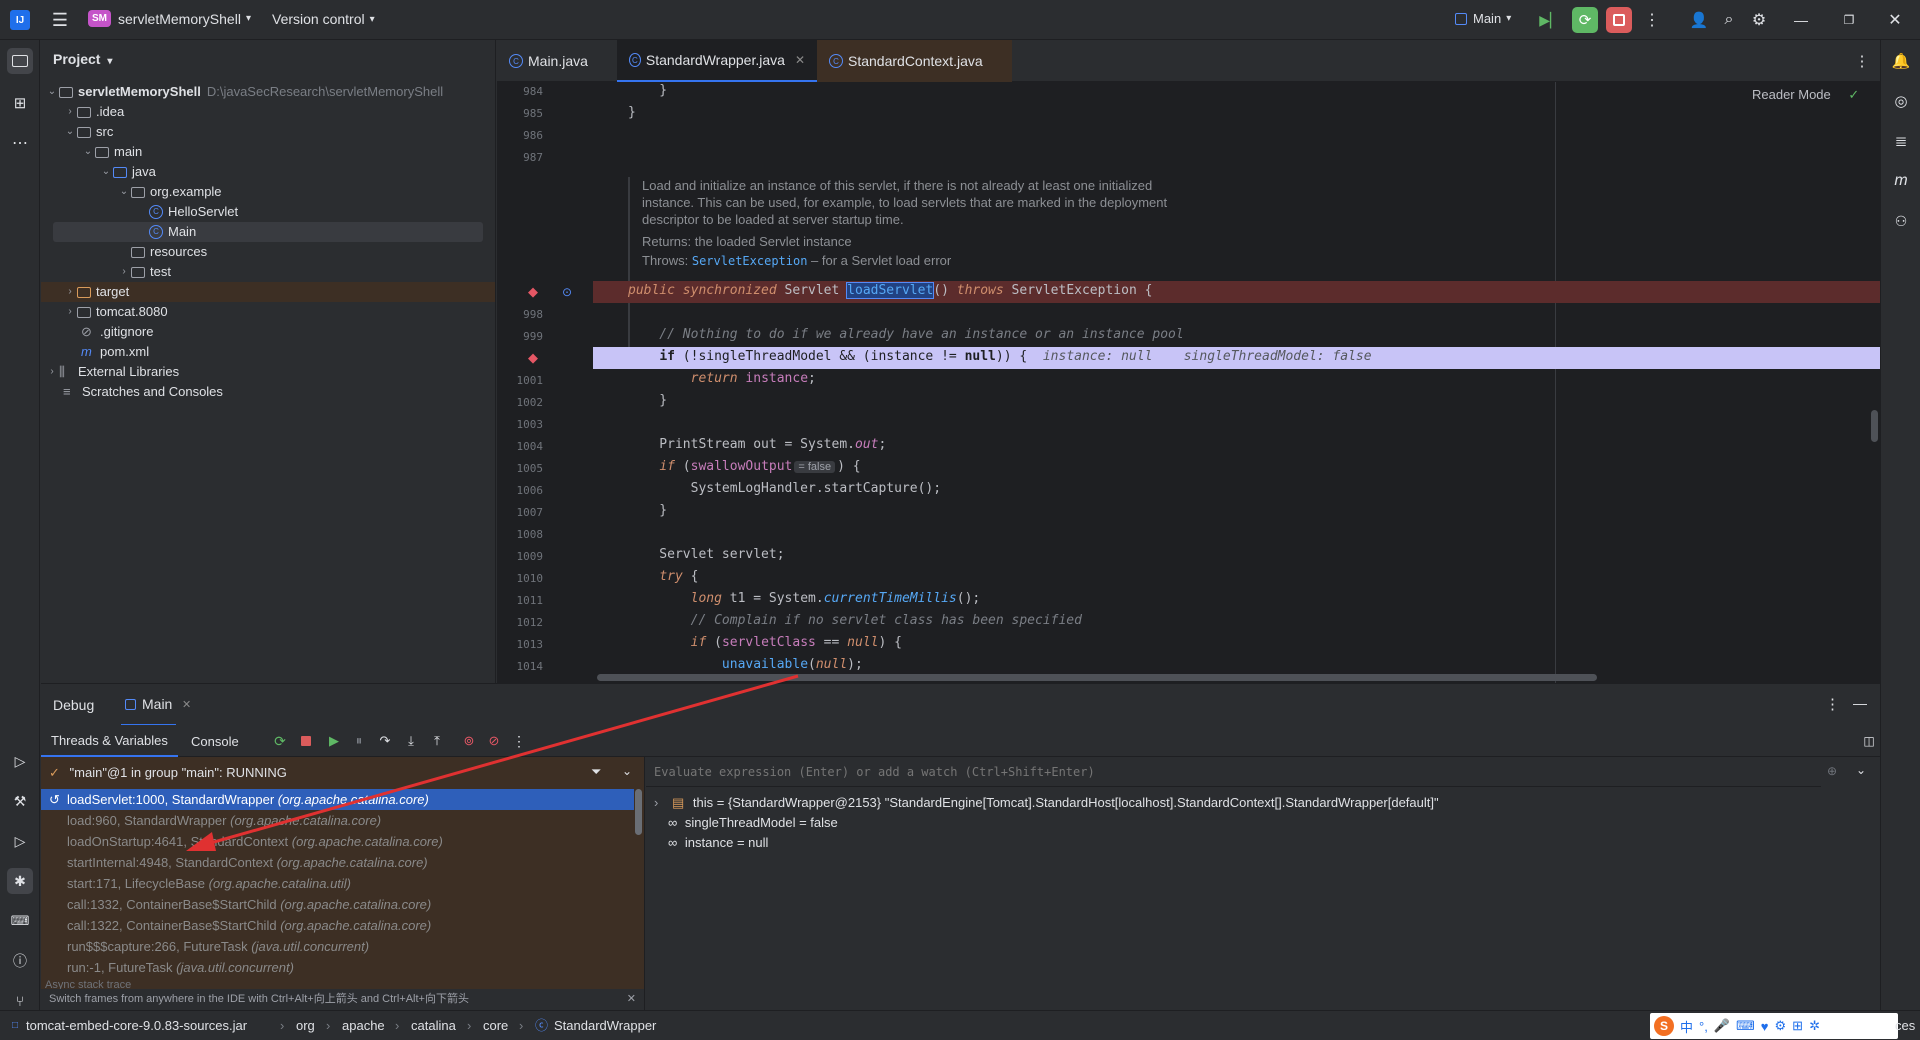 Image resolution: width=1920 pixels, height=1040 pixels. Describe the element at coordinates (1774, 1026) in the screenshot. I see `input-method-toolbar: S 中 °, 🎤 ⌨ ♥ ⚙ ⊞ ✲` at that location.